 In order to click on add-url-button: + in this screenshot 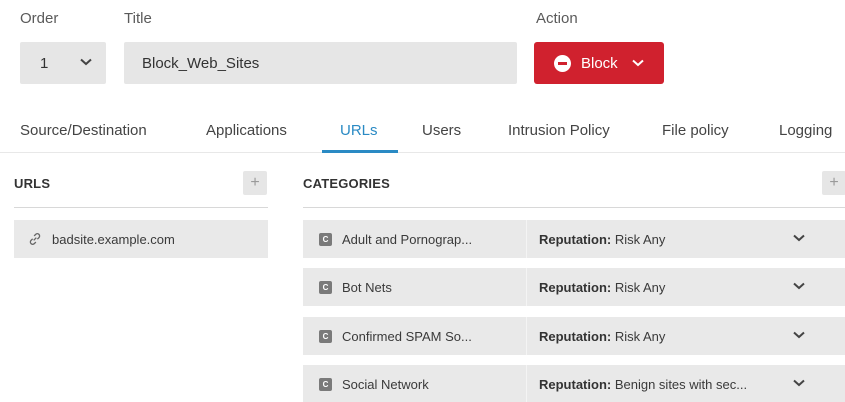, I will do `click(255, 183)`.